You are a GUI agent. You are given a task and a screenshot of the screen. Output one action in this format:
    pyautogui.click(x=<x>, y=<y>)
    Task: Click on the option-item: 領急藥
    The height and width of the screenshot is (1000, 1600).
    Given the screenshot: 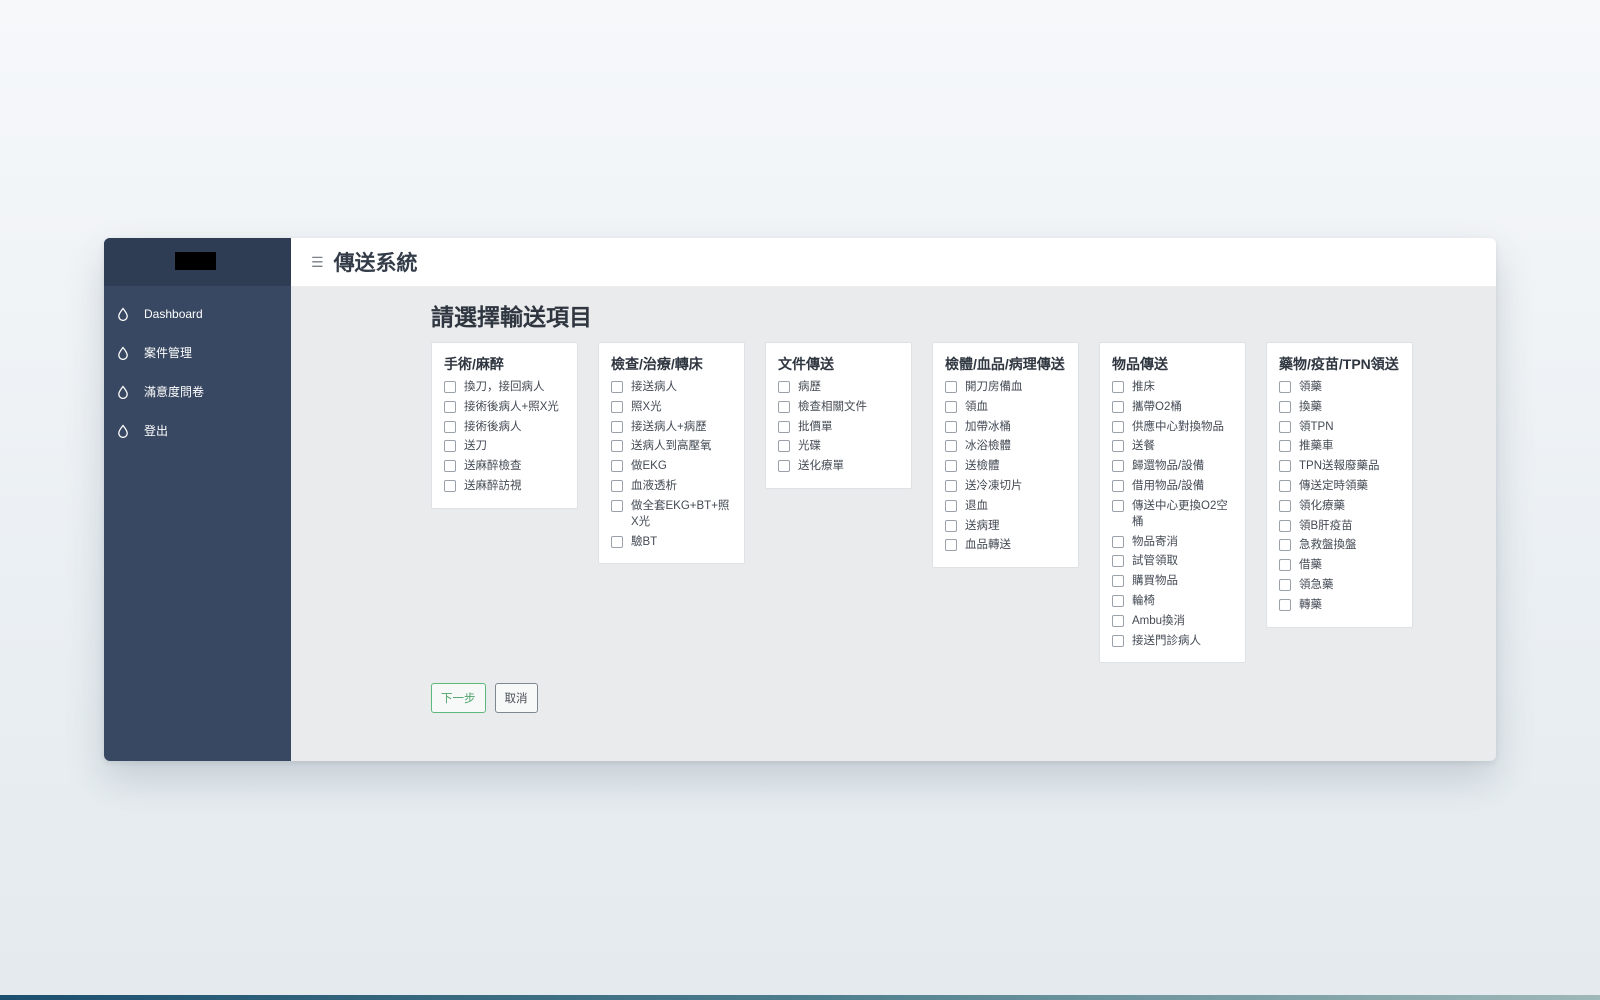 What is the action you would take?
    pyautogui.click(x=1339, y=585)
    